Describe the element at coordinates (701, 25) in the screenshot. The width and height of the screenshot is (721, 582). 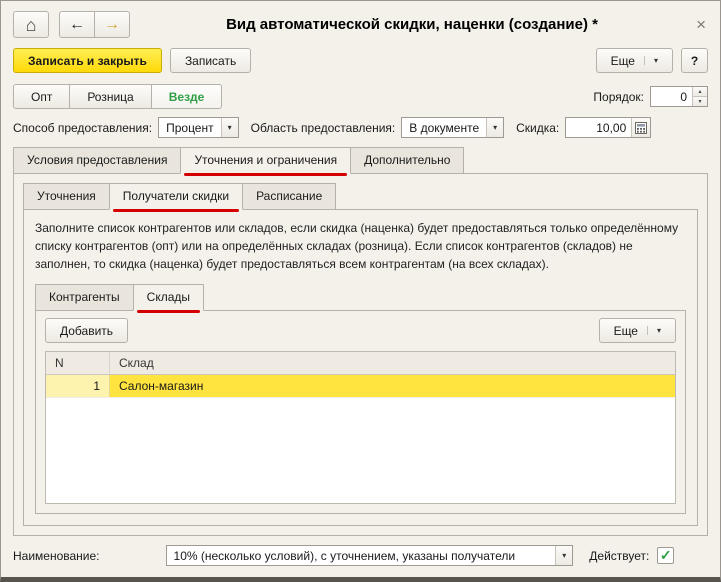
I see `close-button: ×` at that location.